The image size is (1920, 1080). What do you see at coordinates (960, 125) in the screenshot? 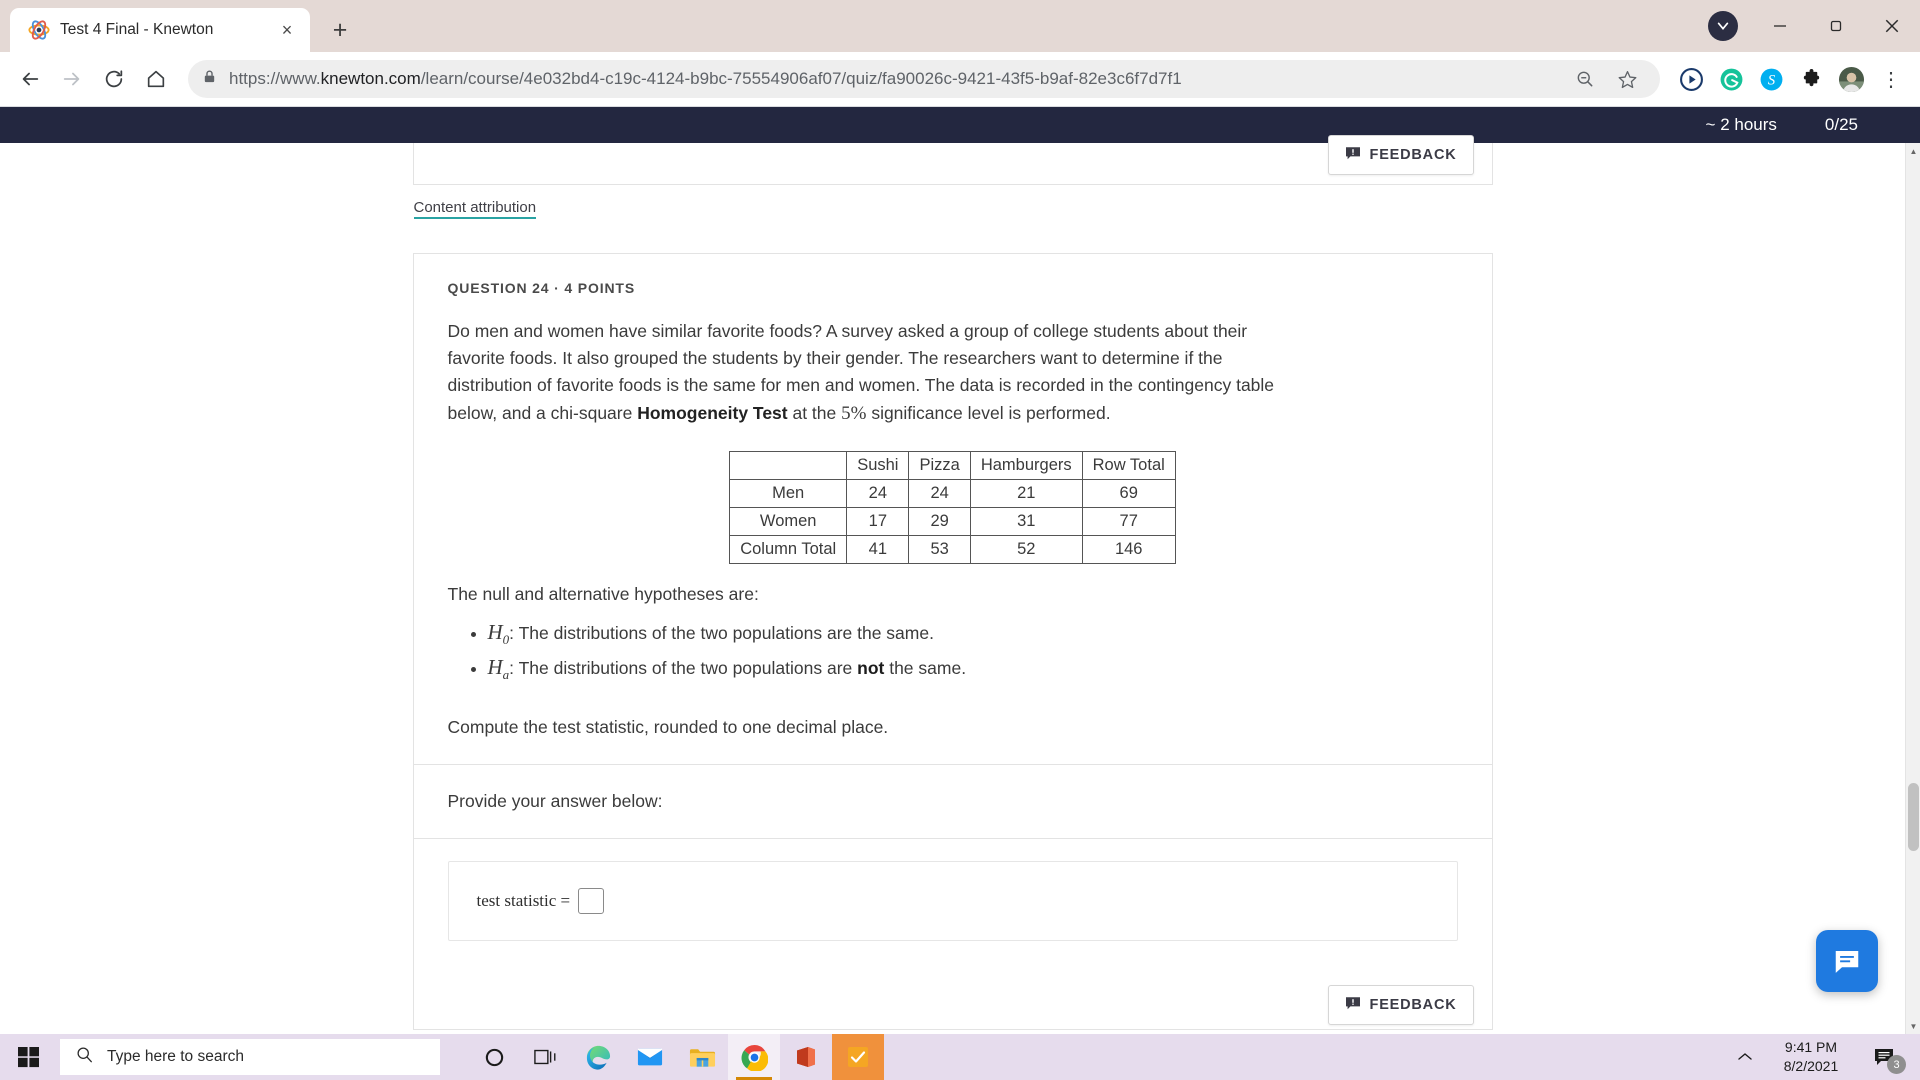
I see `quiz-status-bar: ~ 2 hours 0/25` at bounding box center [960, 125].